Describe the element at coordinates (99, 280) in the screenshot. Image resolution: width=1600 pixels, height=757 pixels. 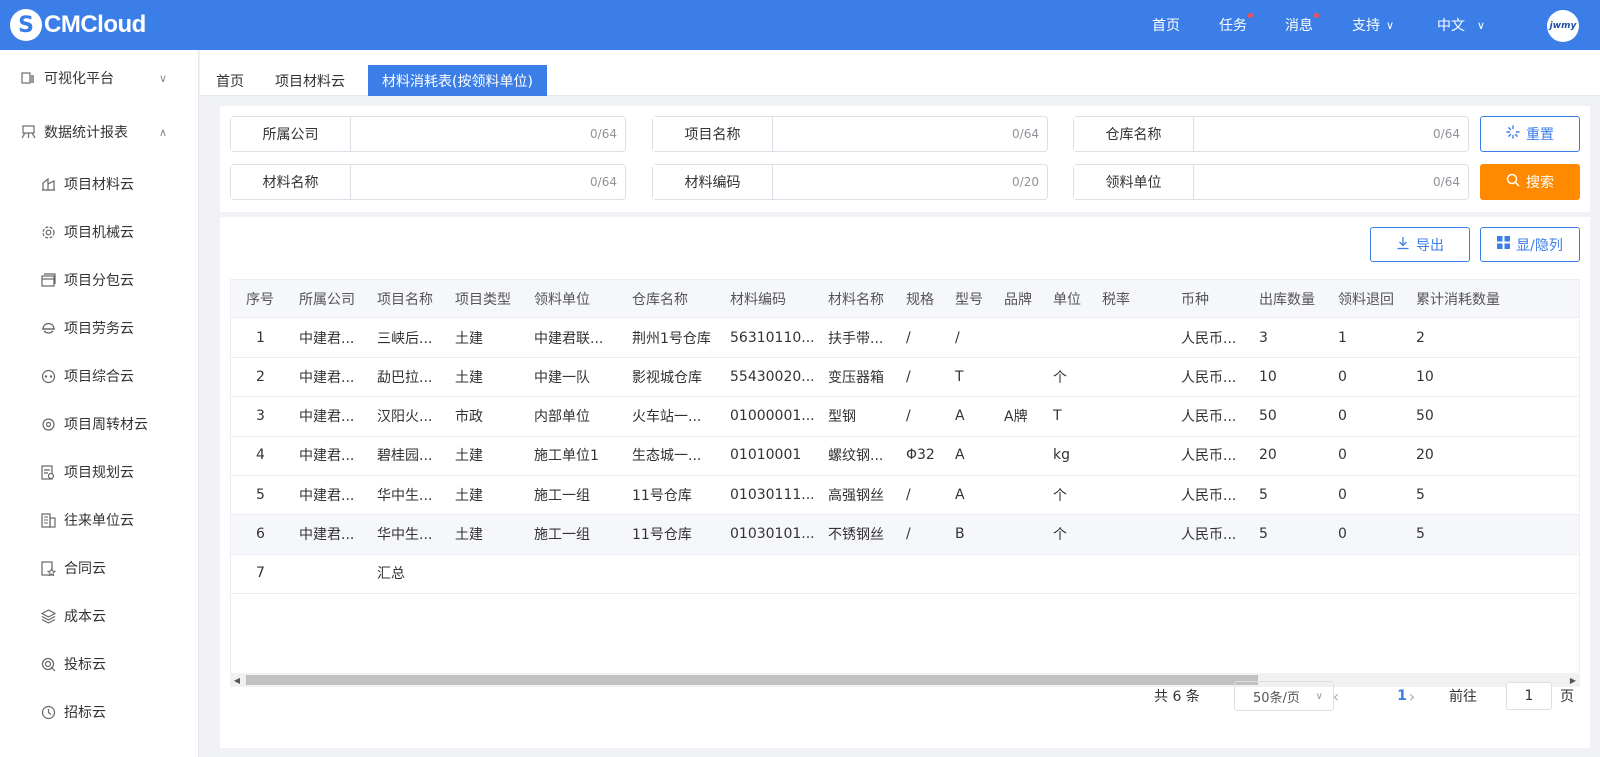
I see `sidebar-item-subcontract: 项目分包云` at that location.